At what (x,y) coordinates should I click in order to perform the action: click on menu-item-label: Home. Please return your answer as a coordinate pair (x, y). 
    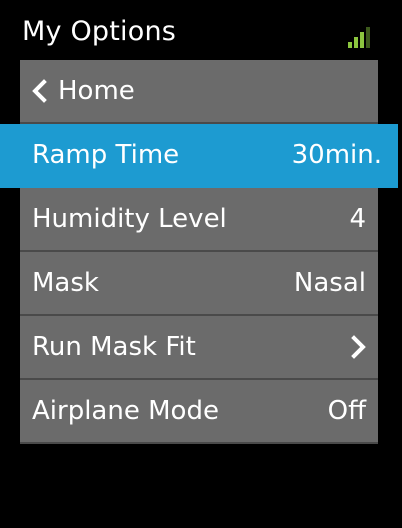
    Looking at the image, I should click on (96, 91).